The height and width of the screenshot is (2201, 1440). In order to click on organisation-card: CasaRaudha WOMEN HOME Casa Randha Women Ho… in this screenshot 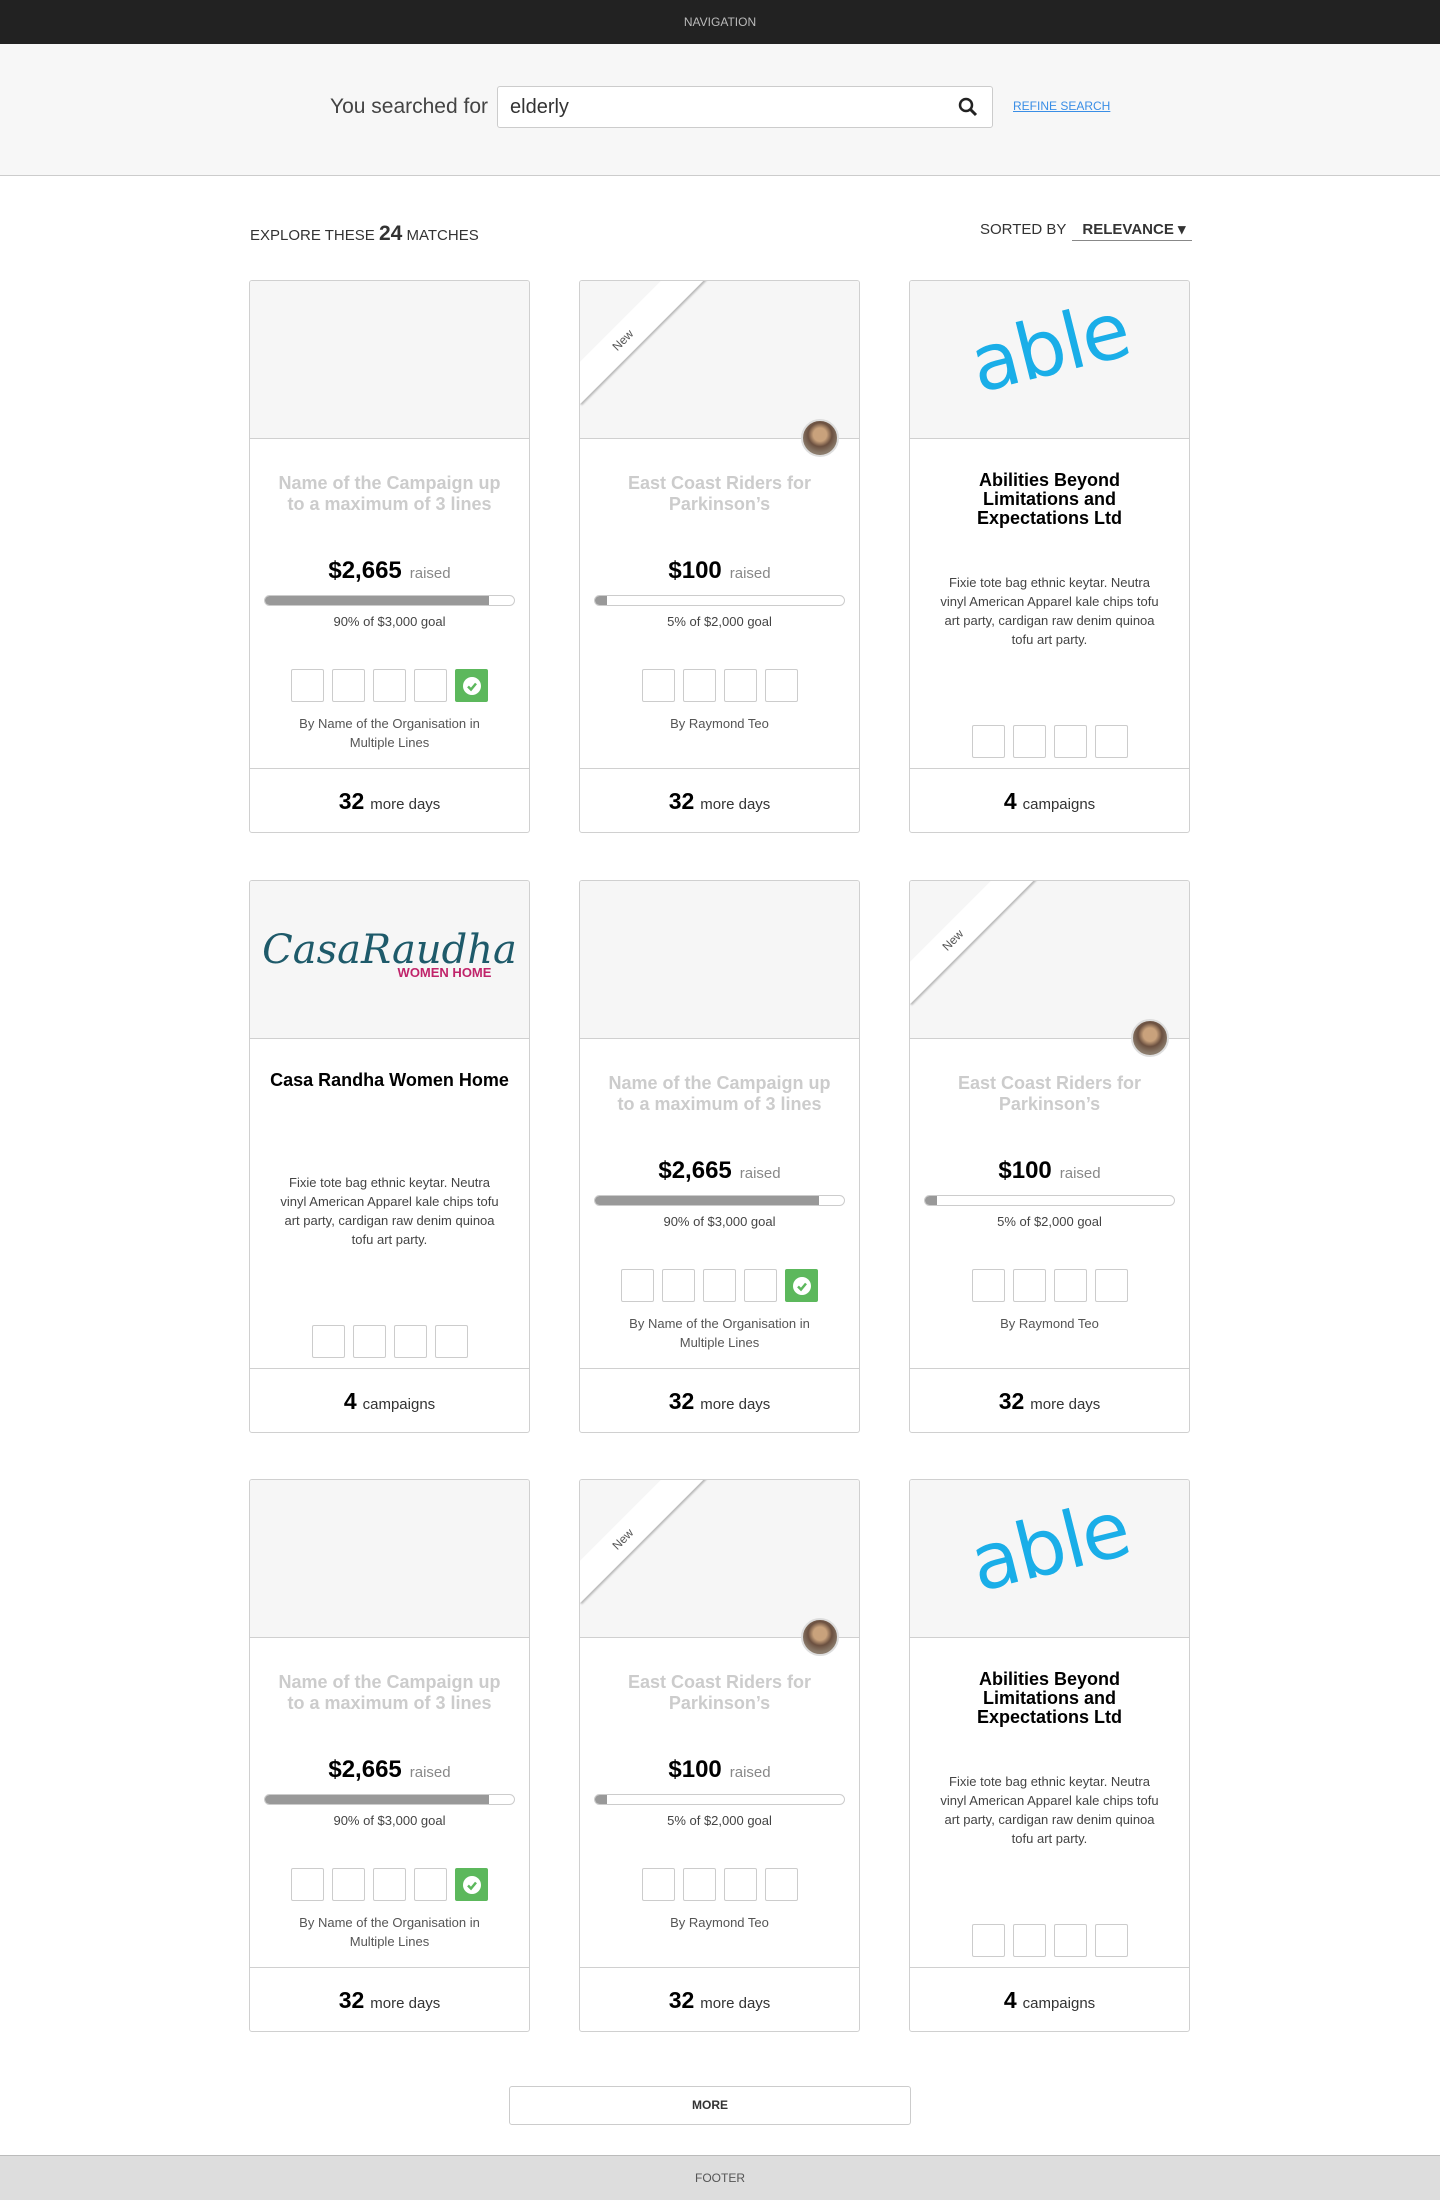, I will do `click(389, 1156)`.